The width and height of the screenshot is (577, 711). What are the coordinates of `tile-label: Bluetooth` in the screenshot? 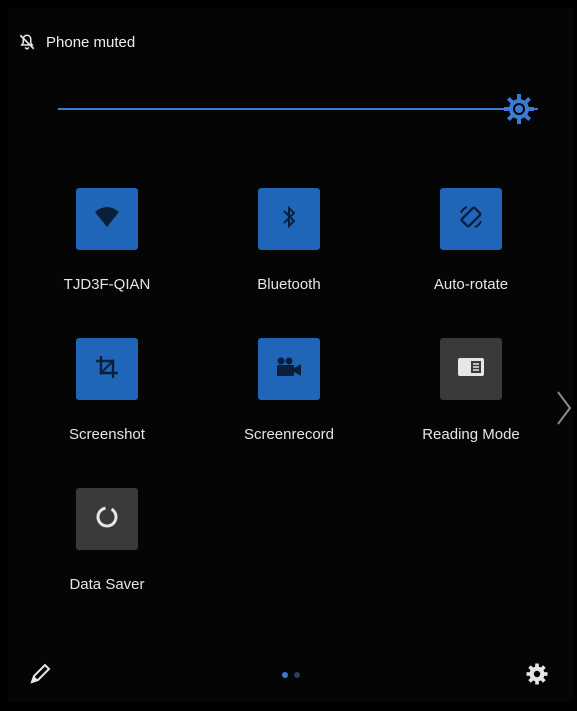 It's located at (289, 284).